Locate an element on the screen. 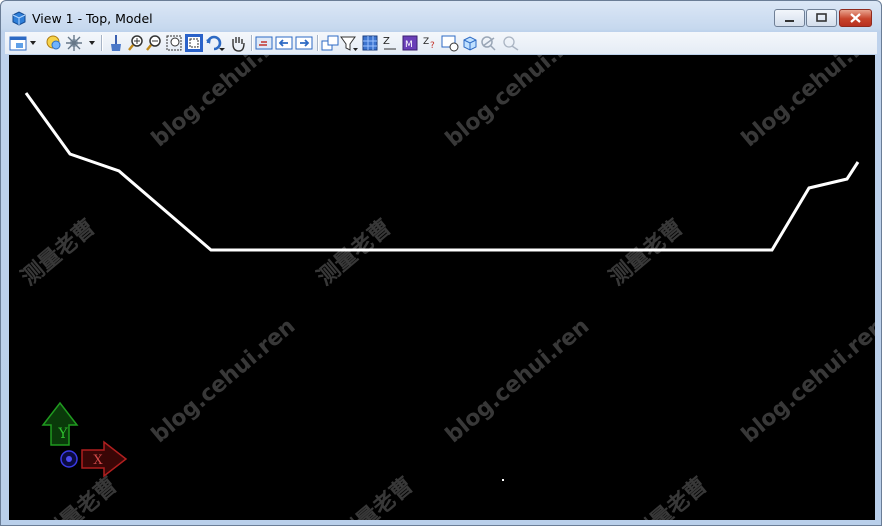 The width and height of the screenshot is (882, 526). view-previous-icon is located at coordinates (264, 43).